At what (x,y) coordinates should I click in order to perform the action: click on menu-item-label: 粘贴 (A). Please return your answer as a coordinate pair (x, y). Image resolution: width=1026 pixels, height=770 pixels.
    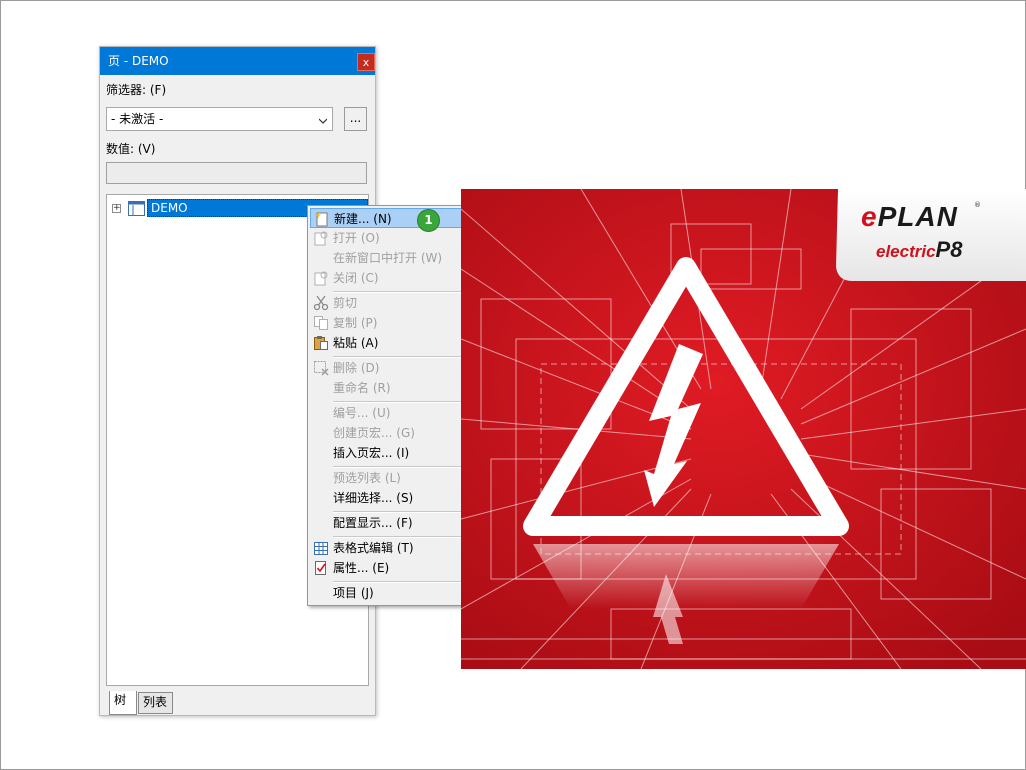
    Looking at the image, I should click on (356, 343).